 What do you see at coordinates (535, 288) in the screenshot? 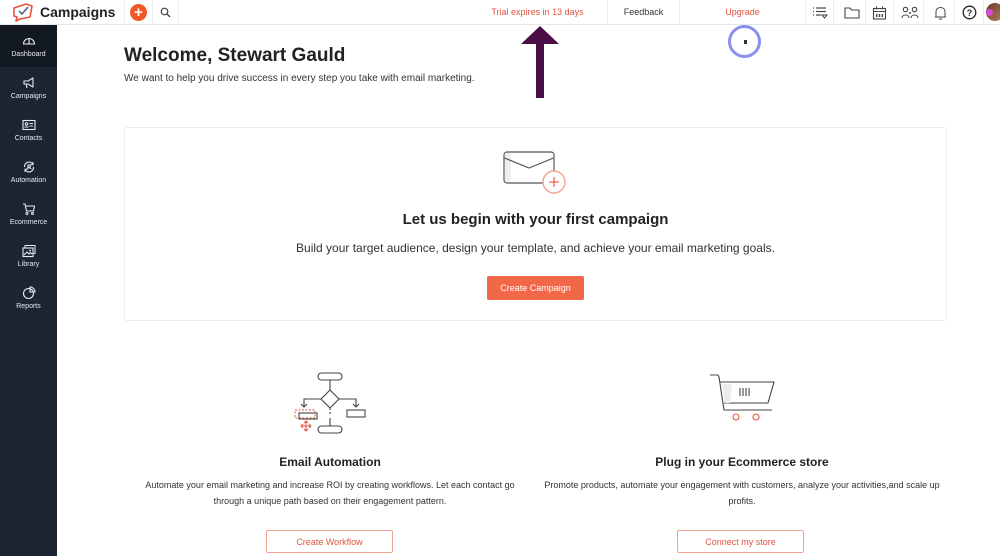
I see `create-campaign-button: Create Campaign` at bounding box center [535, 288].